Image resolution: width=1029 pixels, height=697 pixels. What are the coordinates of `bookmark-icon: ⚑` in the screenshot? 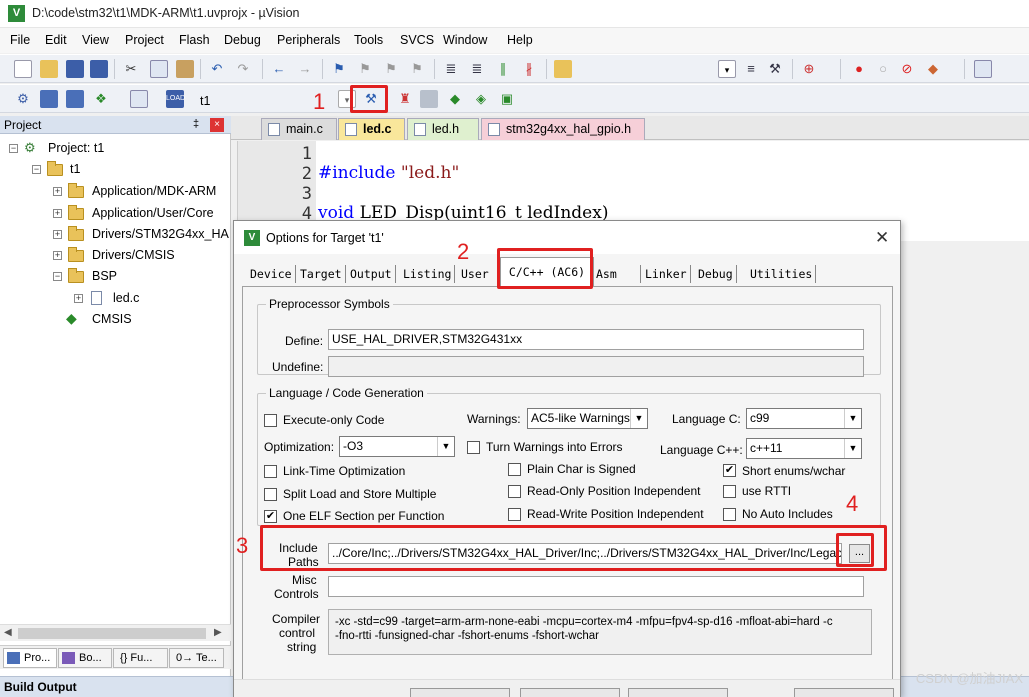 It's located at (339, 69).